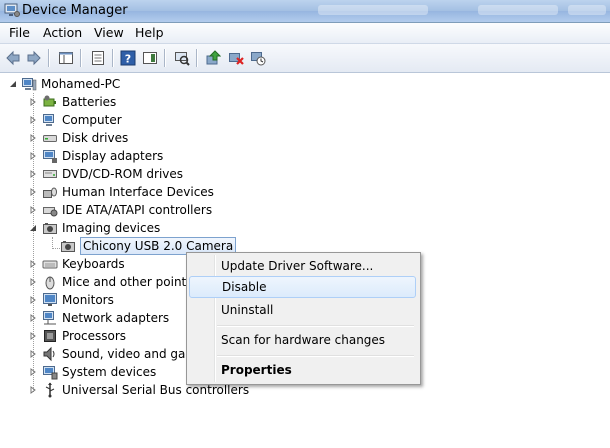 The image size is (610, 448). Describe the element at coordinates (62, 33) in the screenshot. I see `menu-action: Action` at that location.